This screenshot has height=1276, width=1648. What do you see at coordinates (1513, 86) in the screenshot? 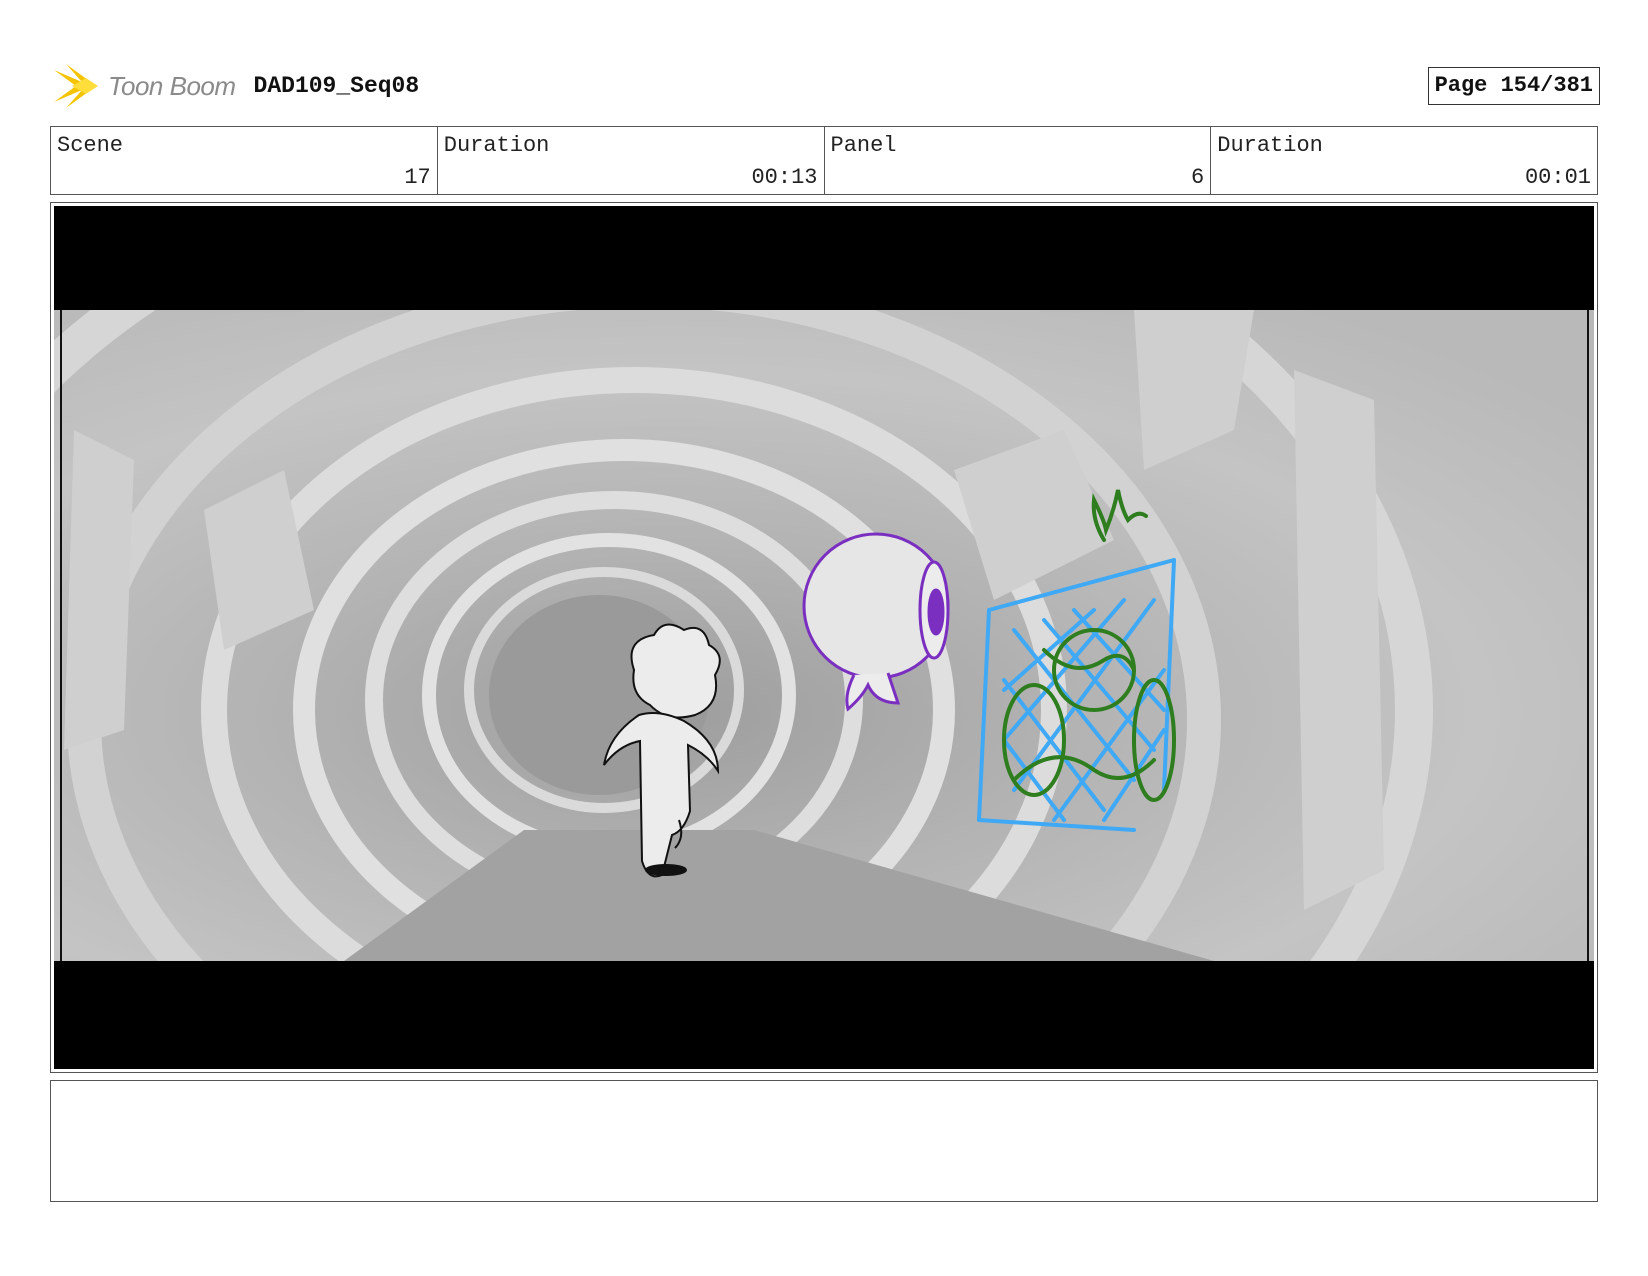
I see `page-number: Page 154/381` at bounding box center [1513, 86].